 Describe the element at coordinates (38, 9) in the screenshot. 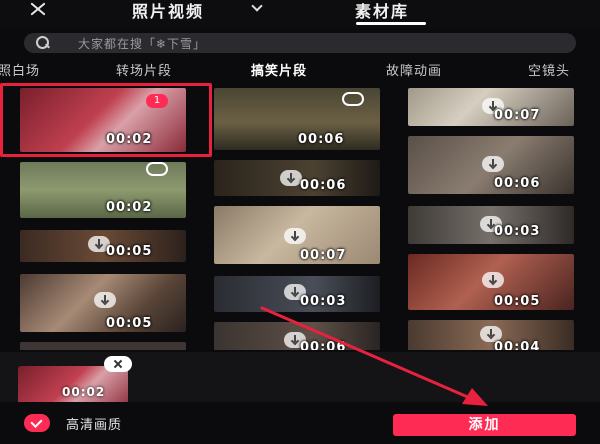

I see `close-icon` at that location.